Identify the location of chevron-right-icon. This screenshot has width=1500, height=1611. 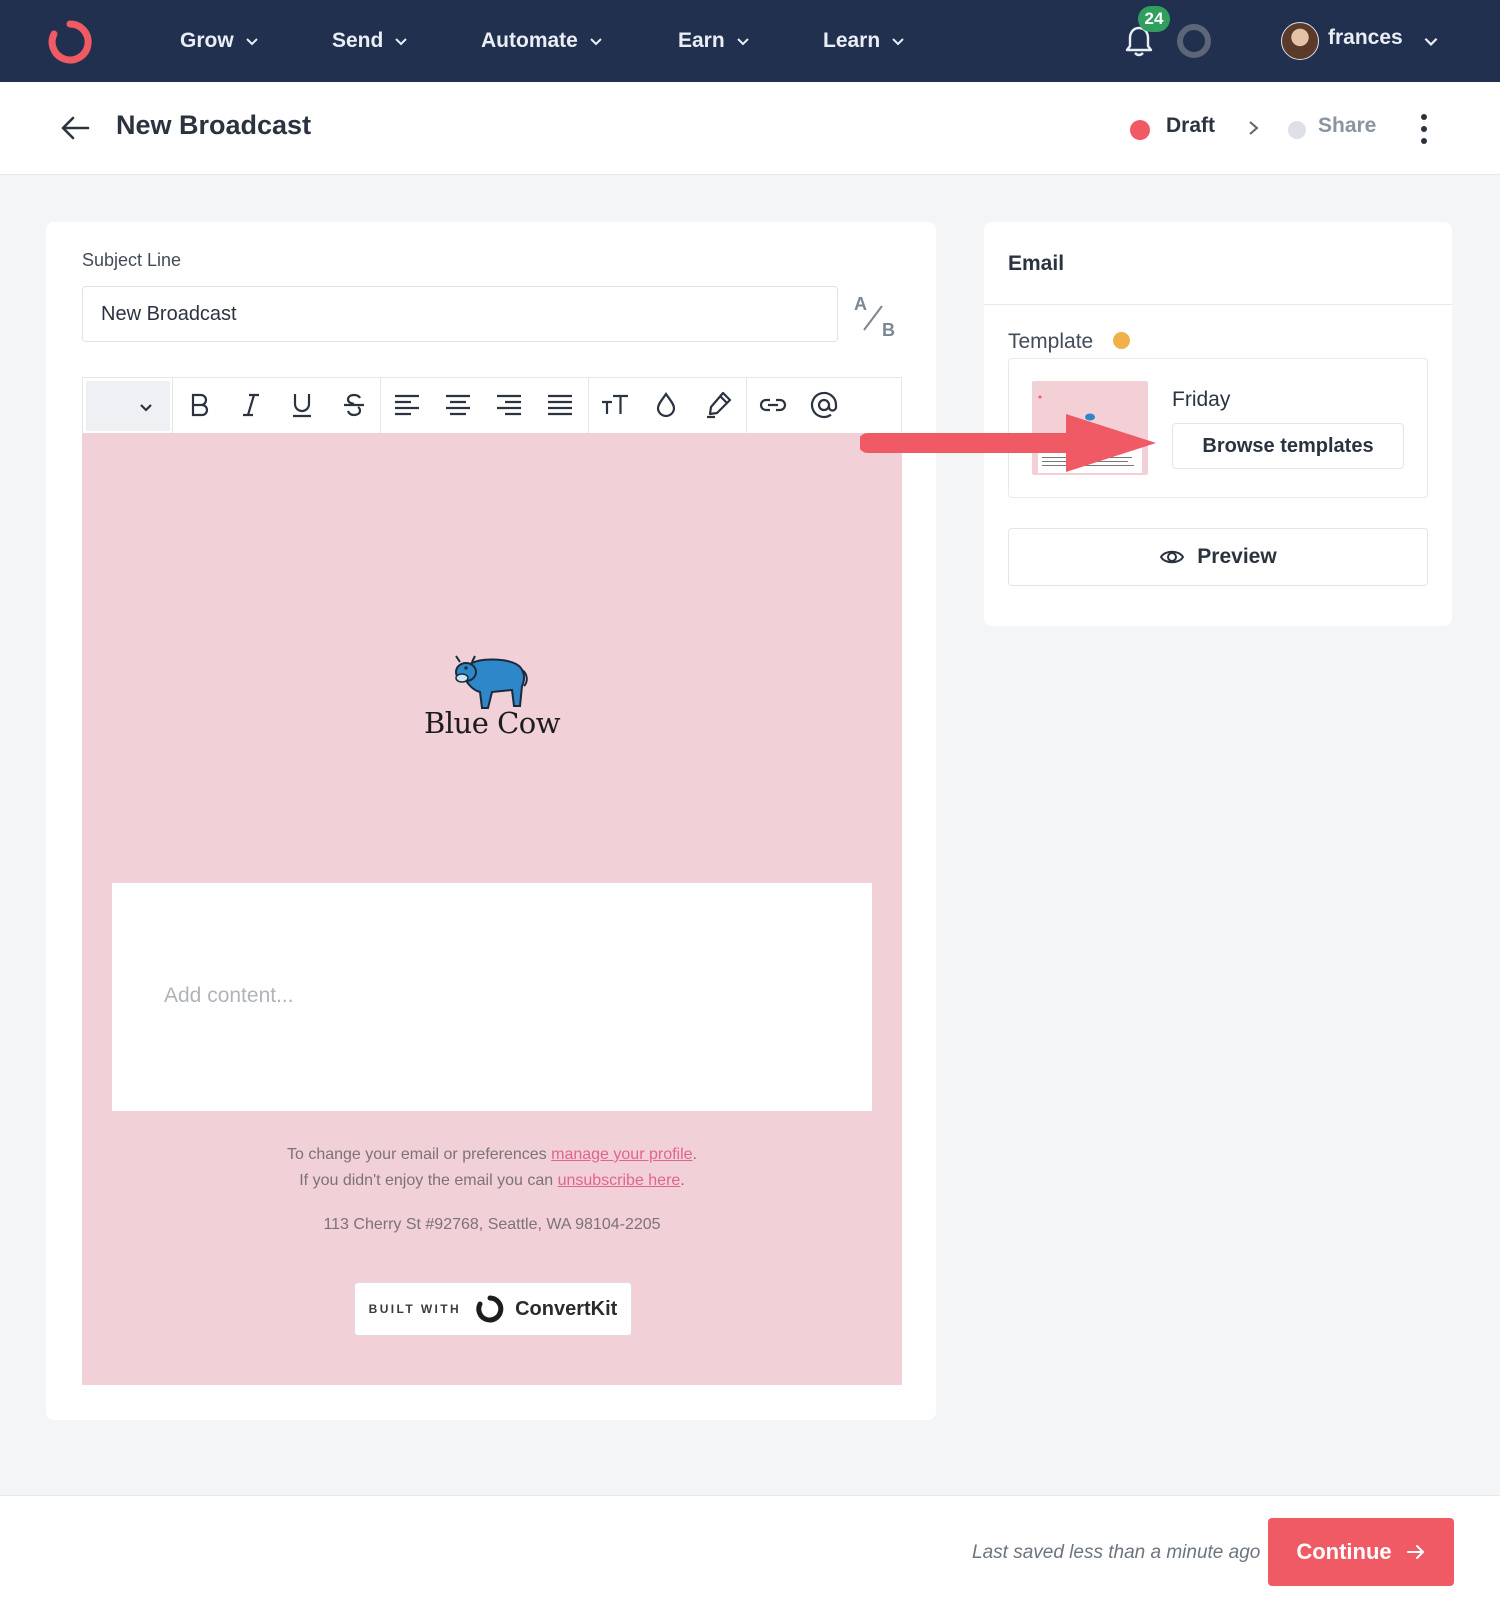
(1254, 128).